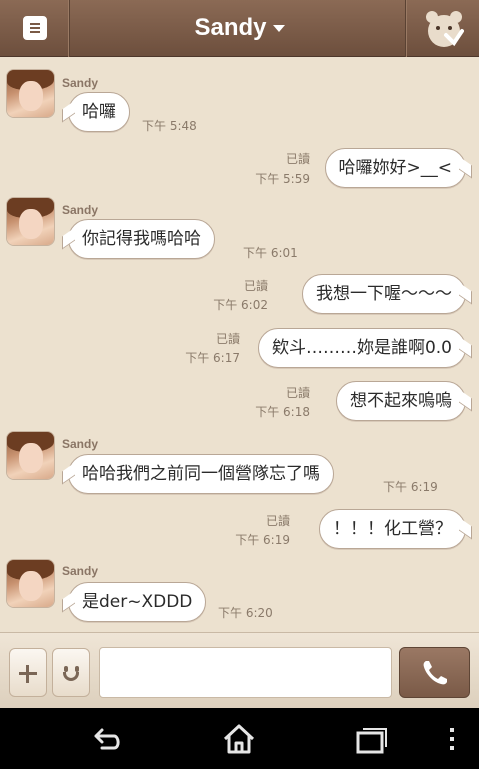 Image resolution: width=479 pixels, height=769 pixels. I want to click on more-vert-icon, so click(452, 739).